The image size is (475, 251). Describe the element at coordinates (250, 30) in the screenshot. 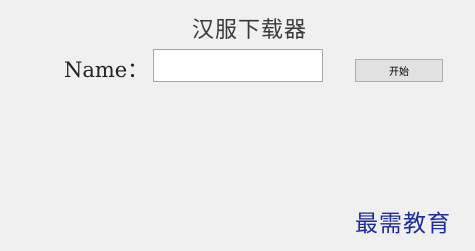

I see `window-title: 汉服下载器` at that location.